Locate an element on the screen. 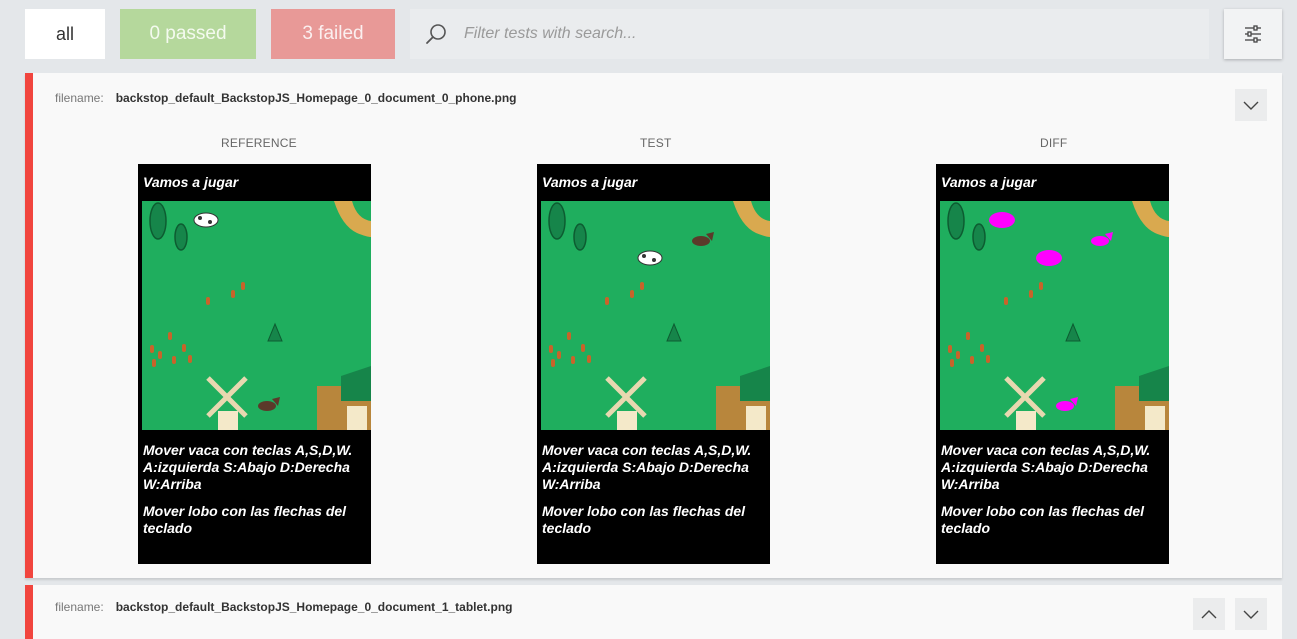 The image size is (1297, 639). diff-label: DIFF is located at coordinates (1054, 143).